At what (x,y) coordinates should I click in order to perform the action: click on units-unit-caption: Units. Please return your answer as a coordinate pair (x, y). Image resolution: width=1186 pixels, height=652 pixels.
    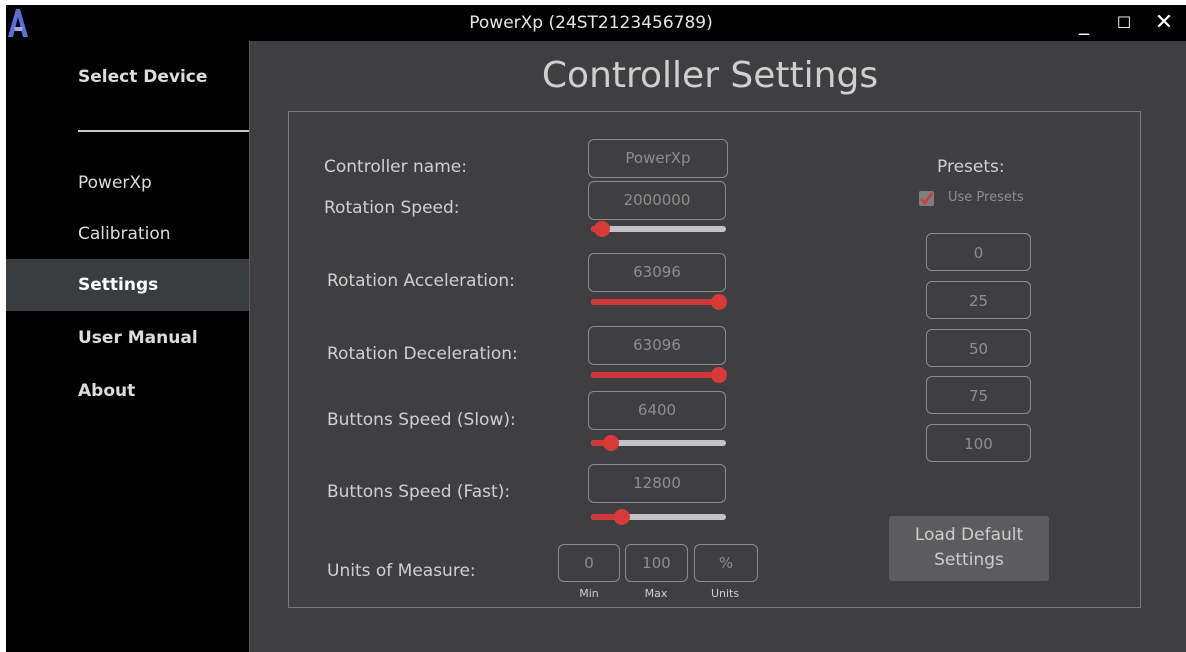
    Looking at the image, I should click on (725, 593).